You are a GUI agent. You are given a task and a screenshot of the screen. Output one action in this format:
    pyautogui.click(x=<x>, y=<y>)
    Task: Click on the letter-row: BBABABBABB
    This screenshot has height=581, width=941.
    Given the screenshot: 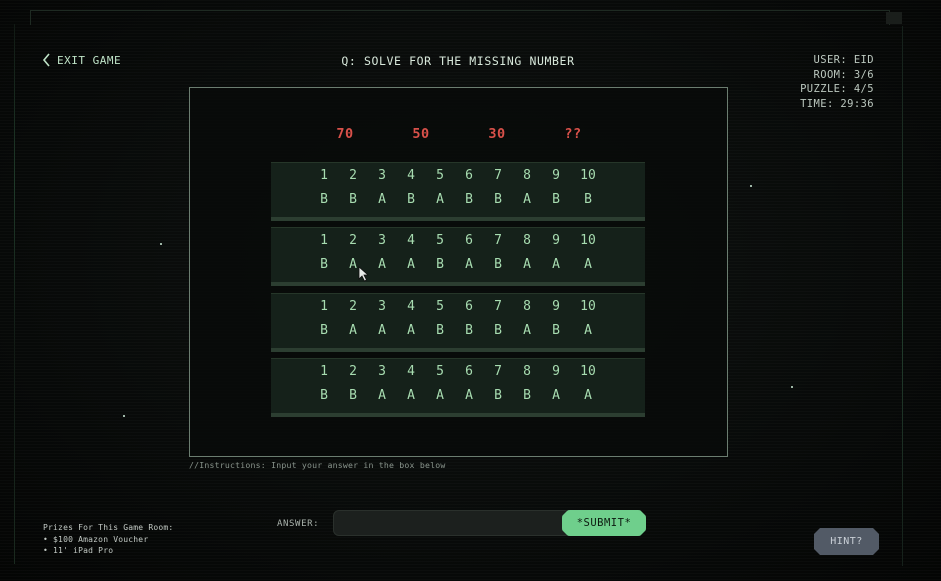 What is the action you would take?
    pyautogui.click(x=458, y=200)
    